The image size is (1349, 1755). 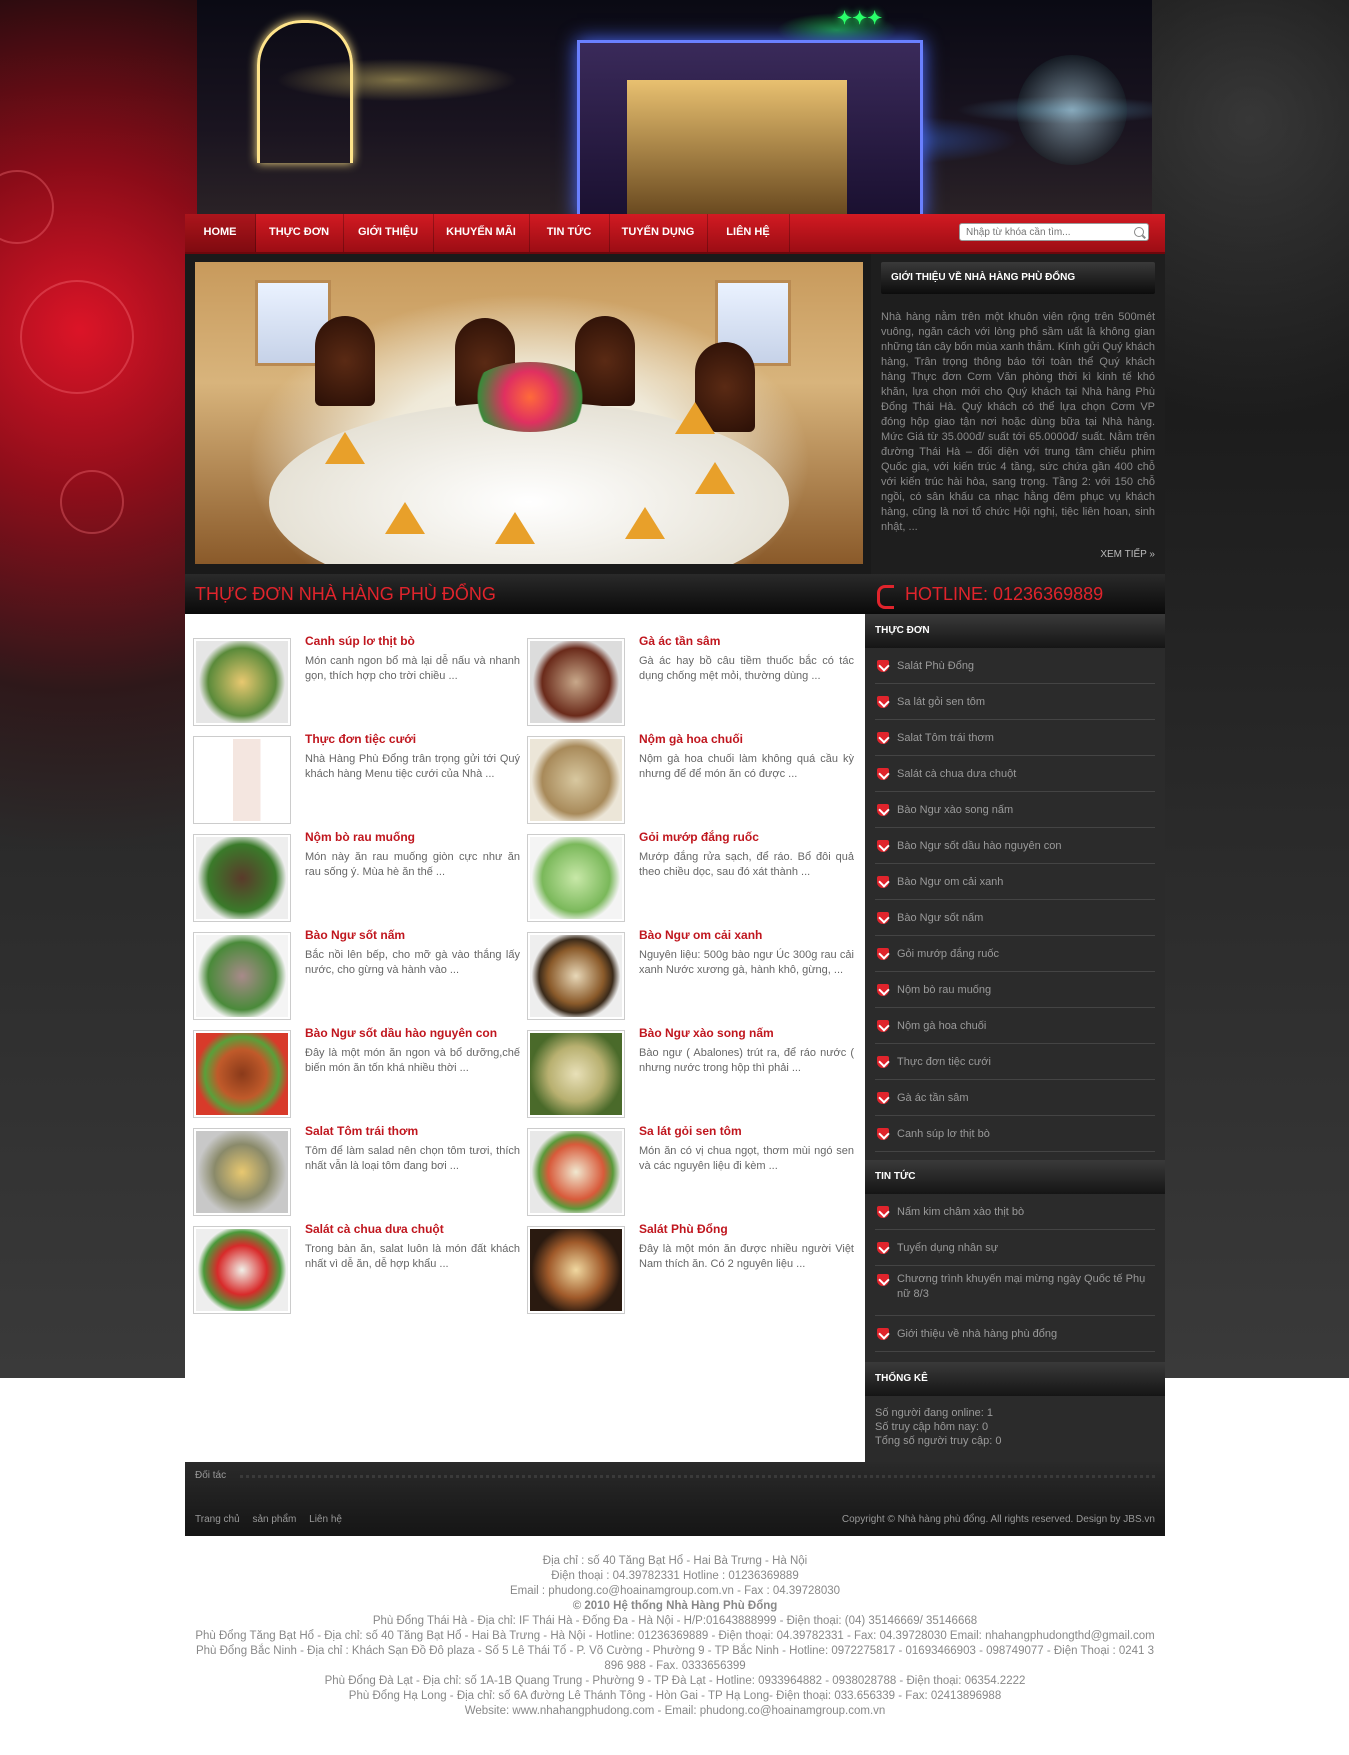 I want to click on sidebar-menu-link: Nộm gà hoa chuối, so click(x=1015, y=1026).